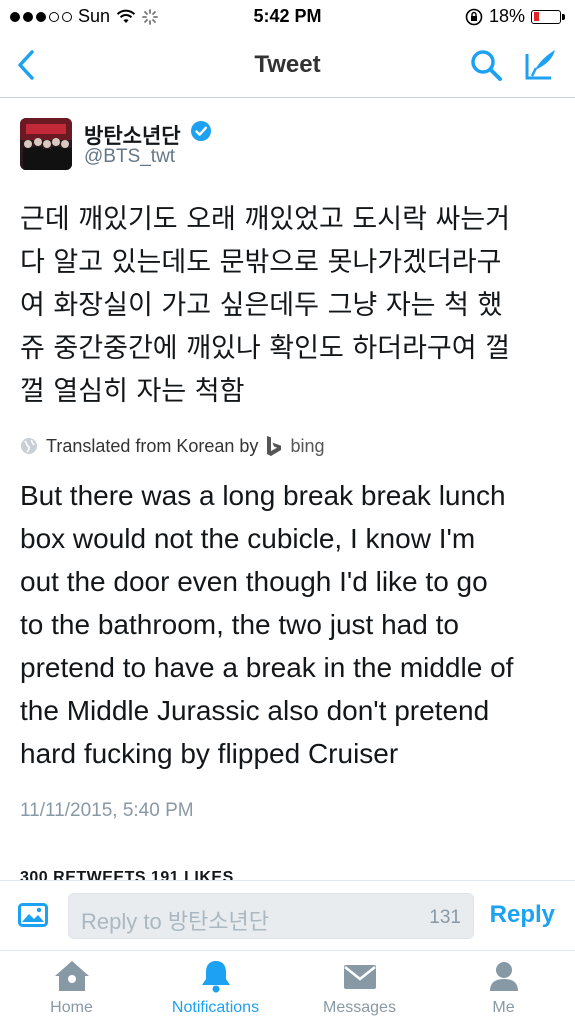  What do you see at coordinates (29, 446) in the screenshot?
I see `globe-icon` at bounding box center [29, 446].